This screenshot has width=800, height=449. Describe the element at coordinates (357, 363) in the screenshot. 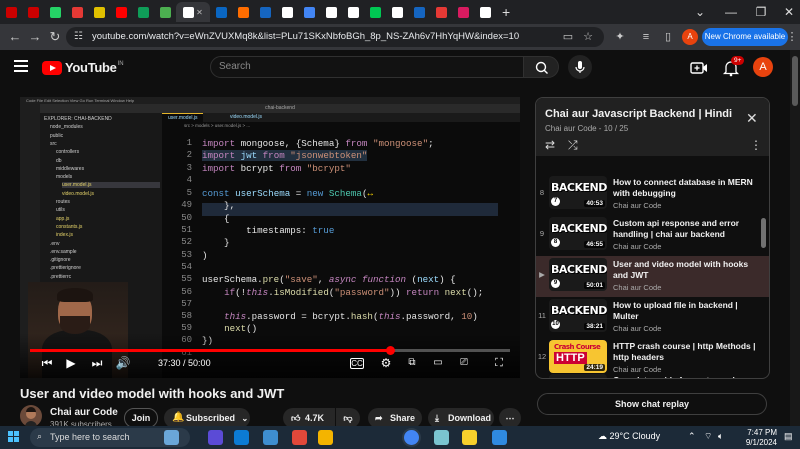

I see `captions-icon: CC` at that location.